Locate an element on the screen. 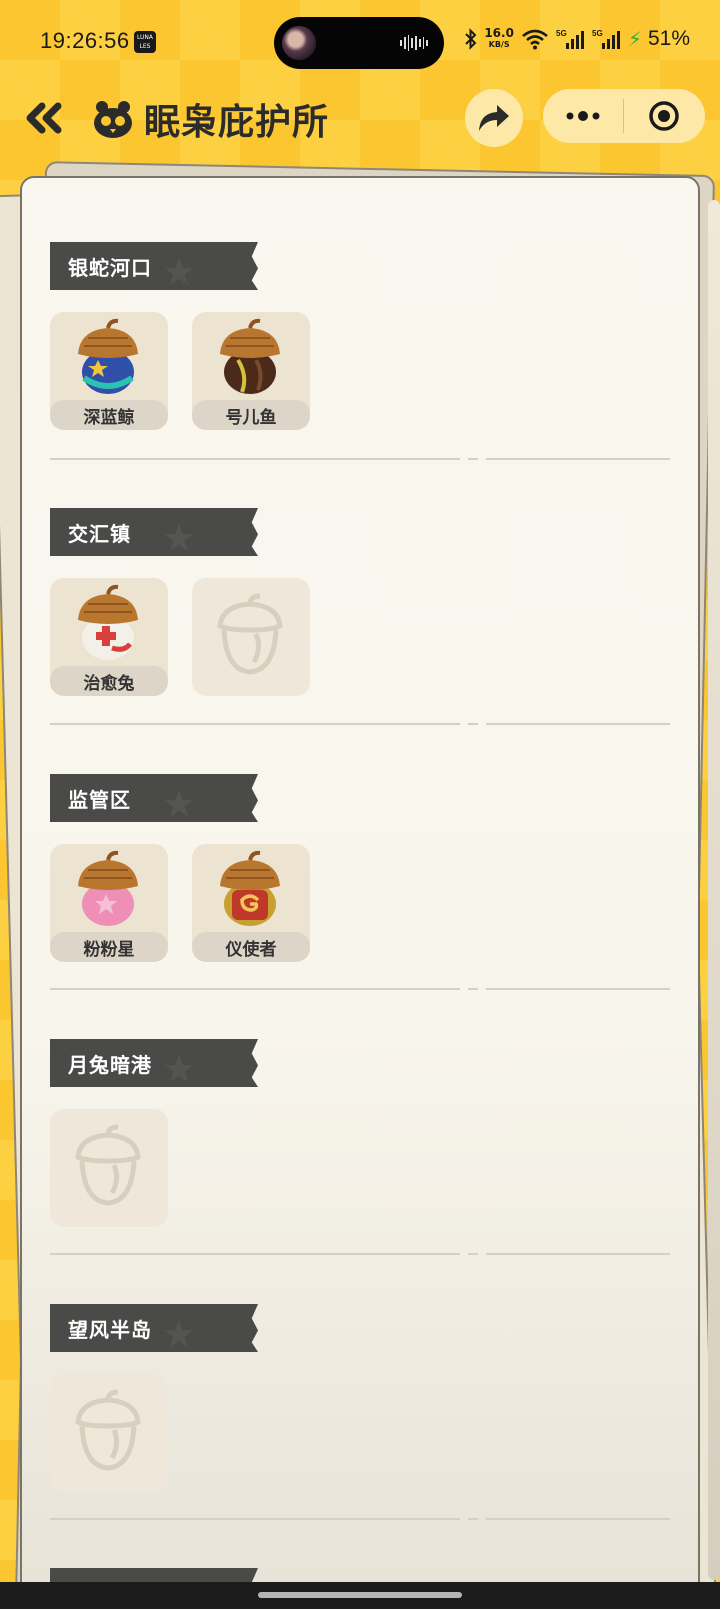  creature-name: 治愈兔 is located at coordinates (109, 681).